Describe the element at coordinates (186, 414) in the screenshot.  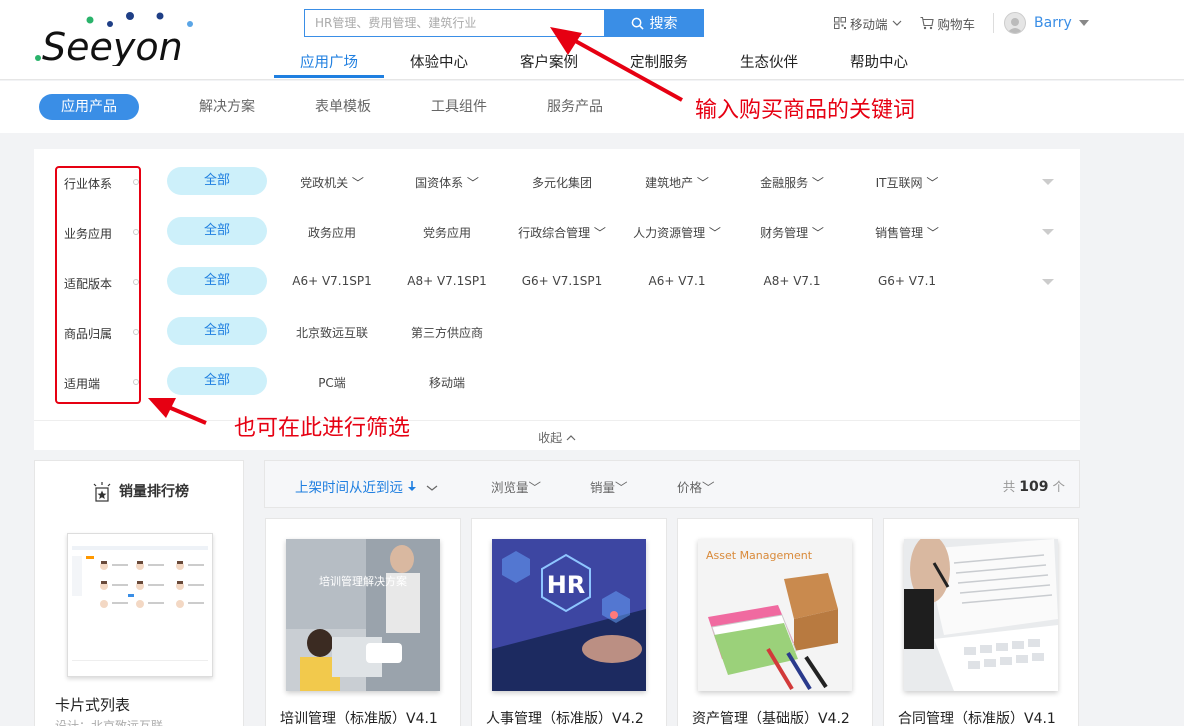
I see `filter-arrow-line` at that location.